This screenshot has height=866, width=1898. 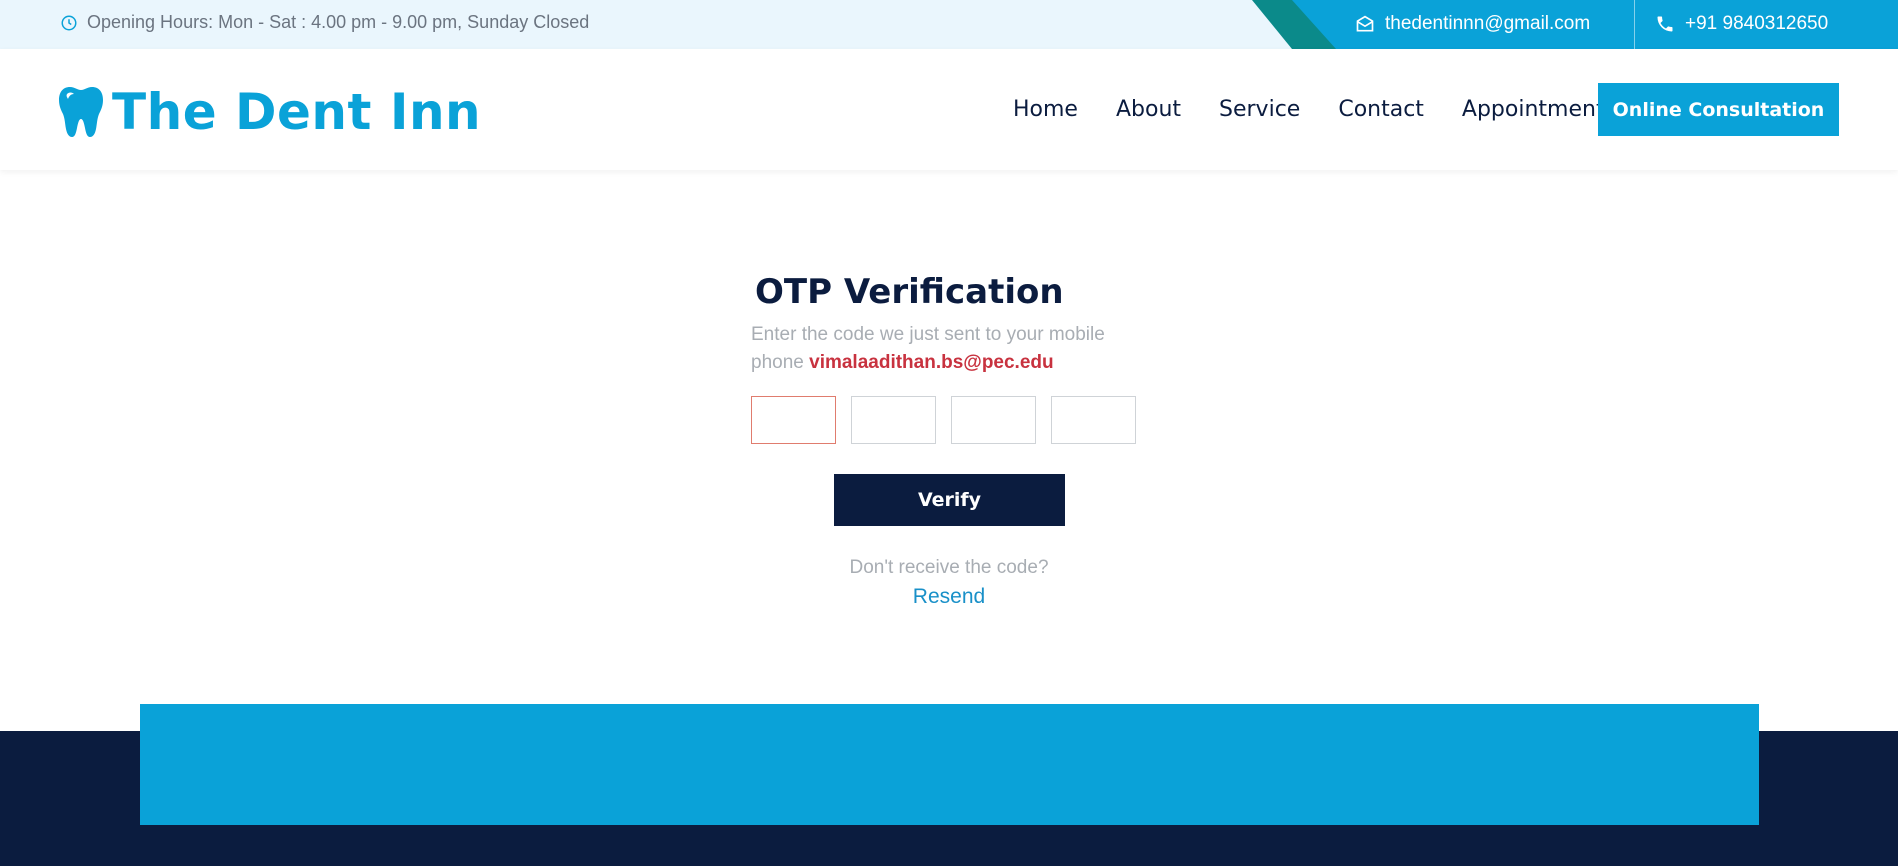 What do you see at coordinates (1045, 109) in the screenshot?
I see `nav-home: Home` at bounding box center [1045, 109].